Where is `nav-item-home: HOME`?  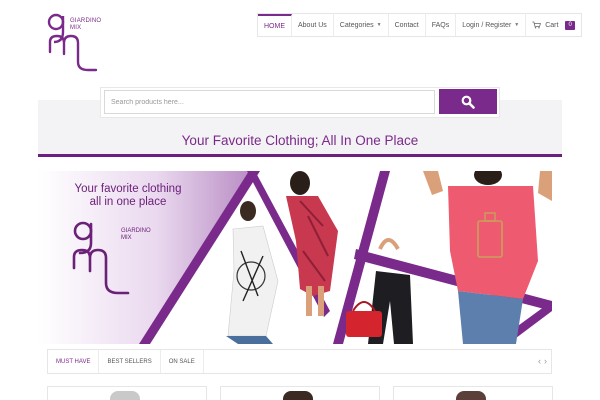 nav-item-home: HOME is located at coordinates (275, 25).